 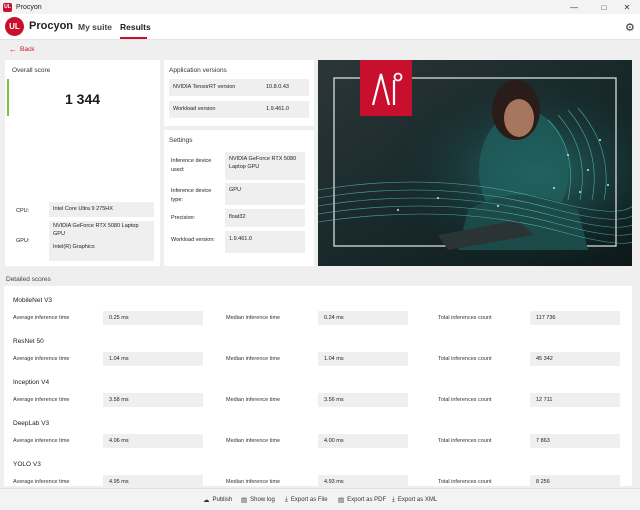 What do you see at coordinates (265, 218) in the screenshot?
I see `precision-value: float32` at bounding box center [265, 218].